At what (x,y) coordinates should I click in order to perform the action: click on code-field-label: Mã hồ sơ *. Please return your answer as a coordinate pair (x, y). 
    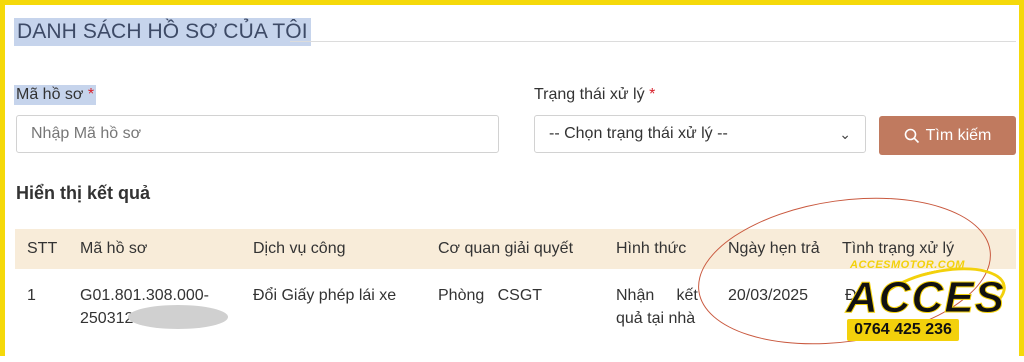
    Looking at the image, I should click on (55, 95).